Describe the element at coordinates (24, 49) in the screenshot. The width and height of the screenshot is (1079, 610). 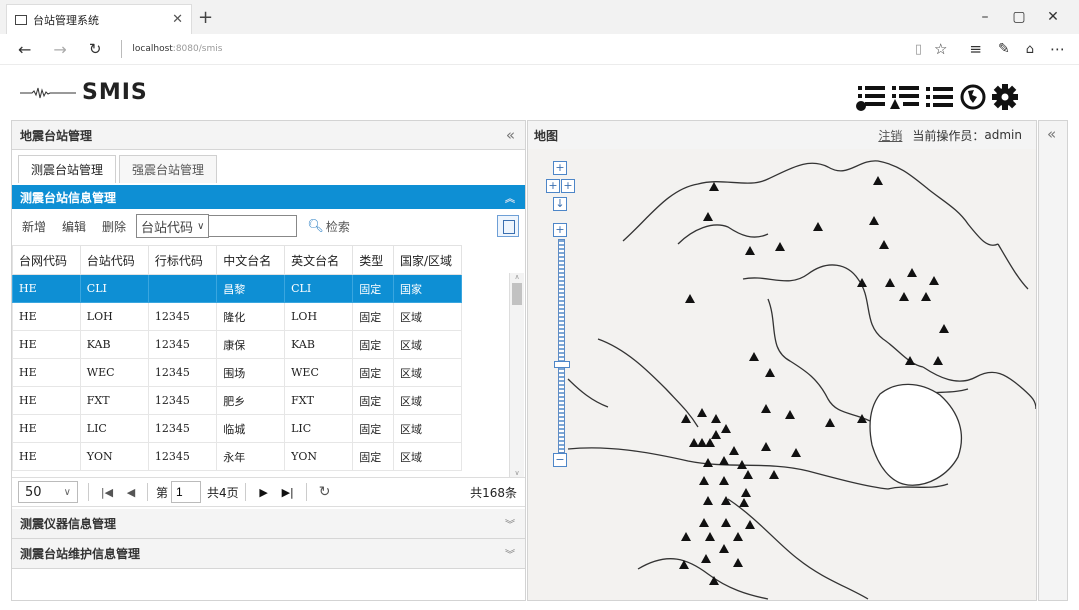
I see `back-icon: ←` at that location.